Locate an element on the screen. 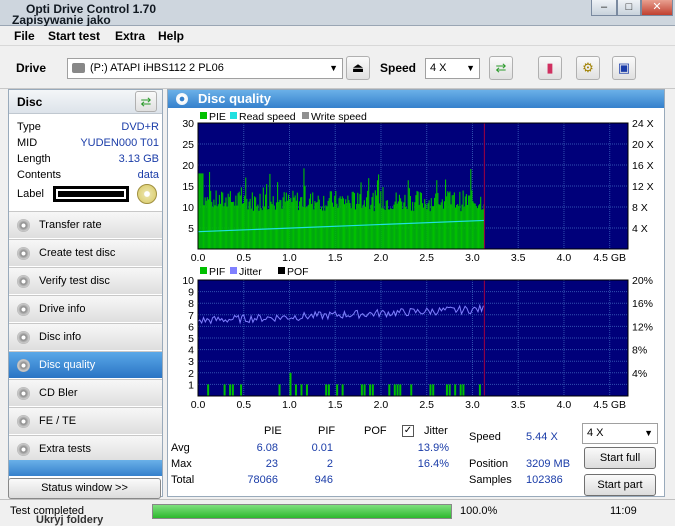 This screenshot has height=526, width=675. start-full-button: Start full is located at coordinates (620, 458).